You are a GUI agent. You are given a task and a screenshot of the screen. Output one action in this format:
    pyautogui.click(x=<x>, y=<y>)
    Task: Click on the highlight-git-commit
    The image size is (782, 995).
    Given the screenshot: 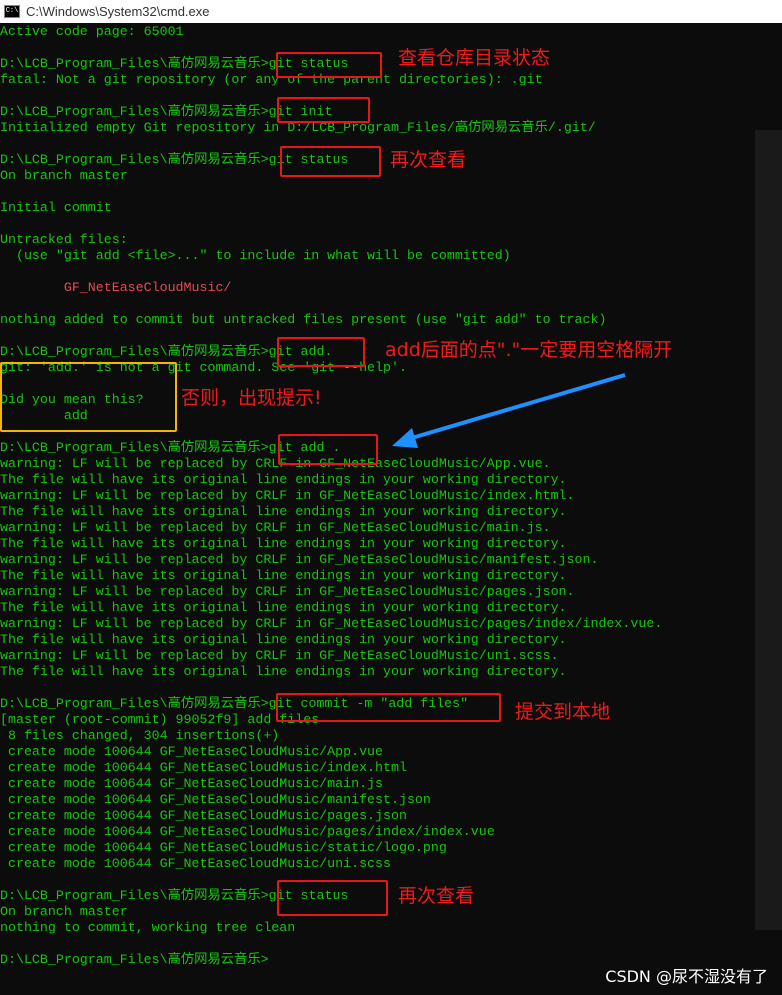 What is the action you would take?
    pyautogui.click(x=388, y=707)
    